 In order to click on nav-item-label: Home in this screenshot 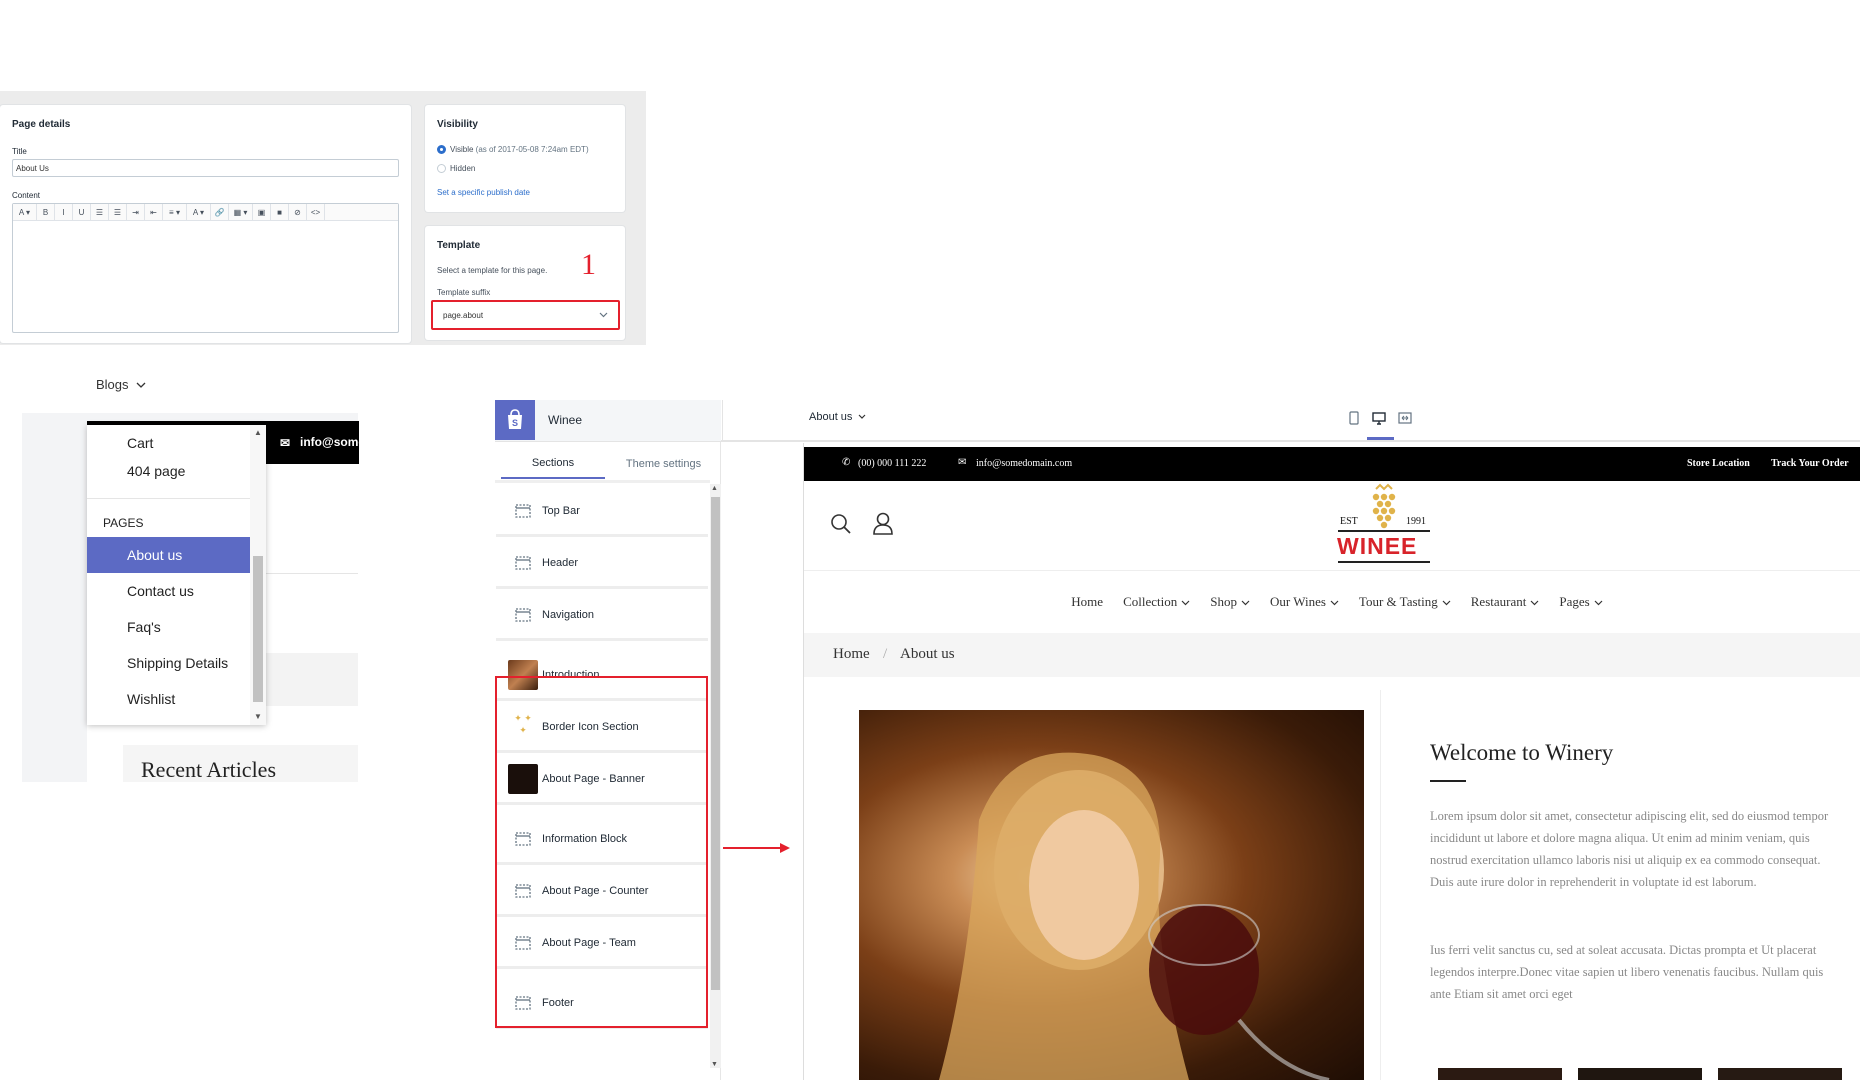, I will do `click(1087, 601)`.